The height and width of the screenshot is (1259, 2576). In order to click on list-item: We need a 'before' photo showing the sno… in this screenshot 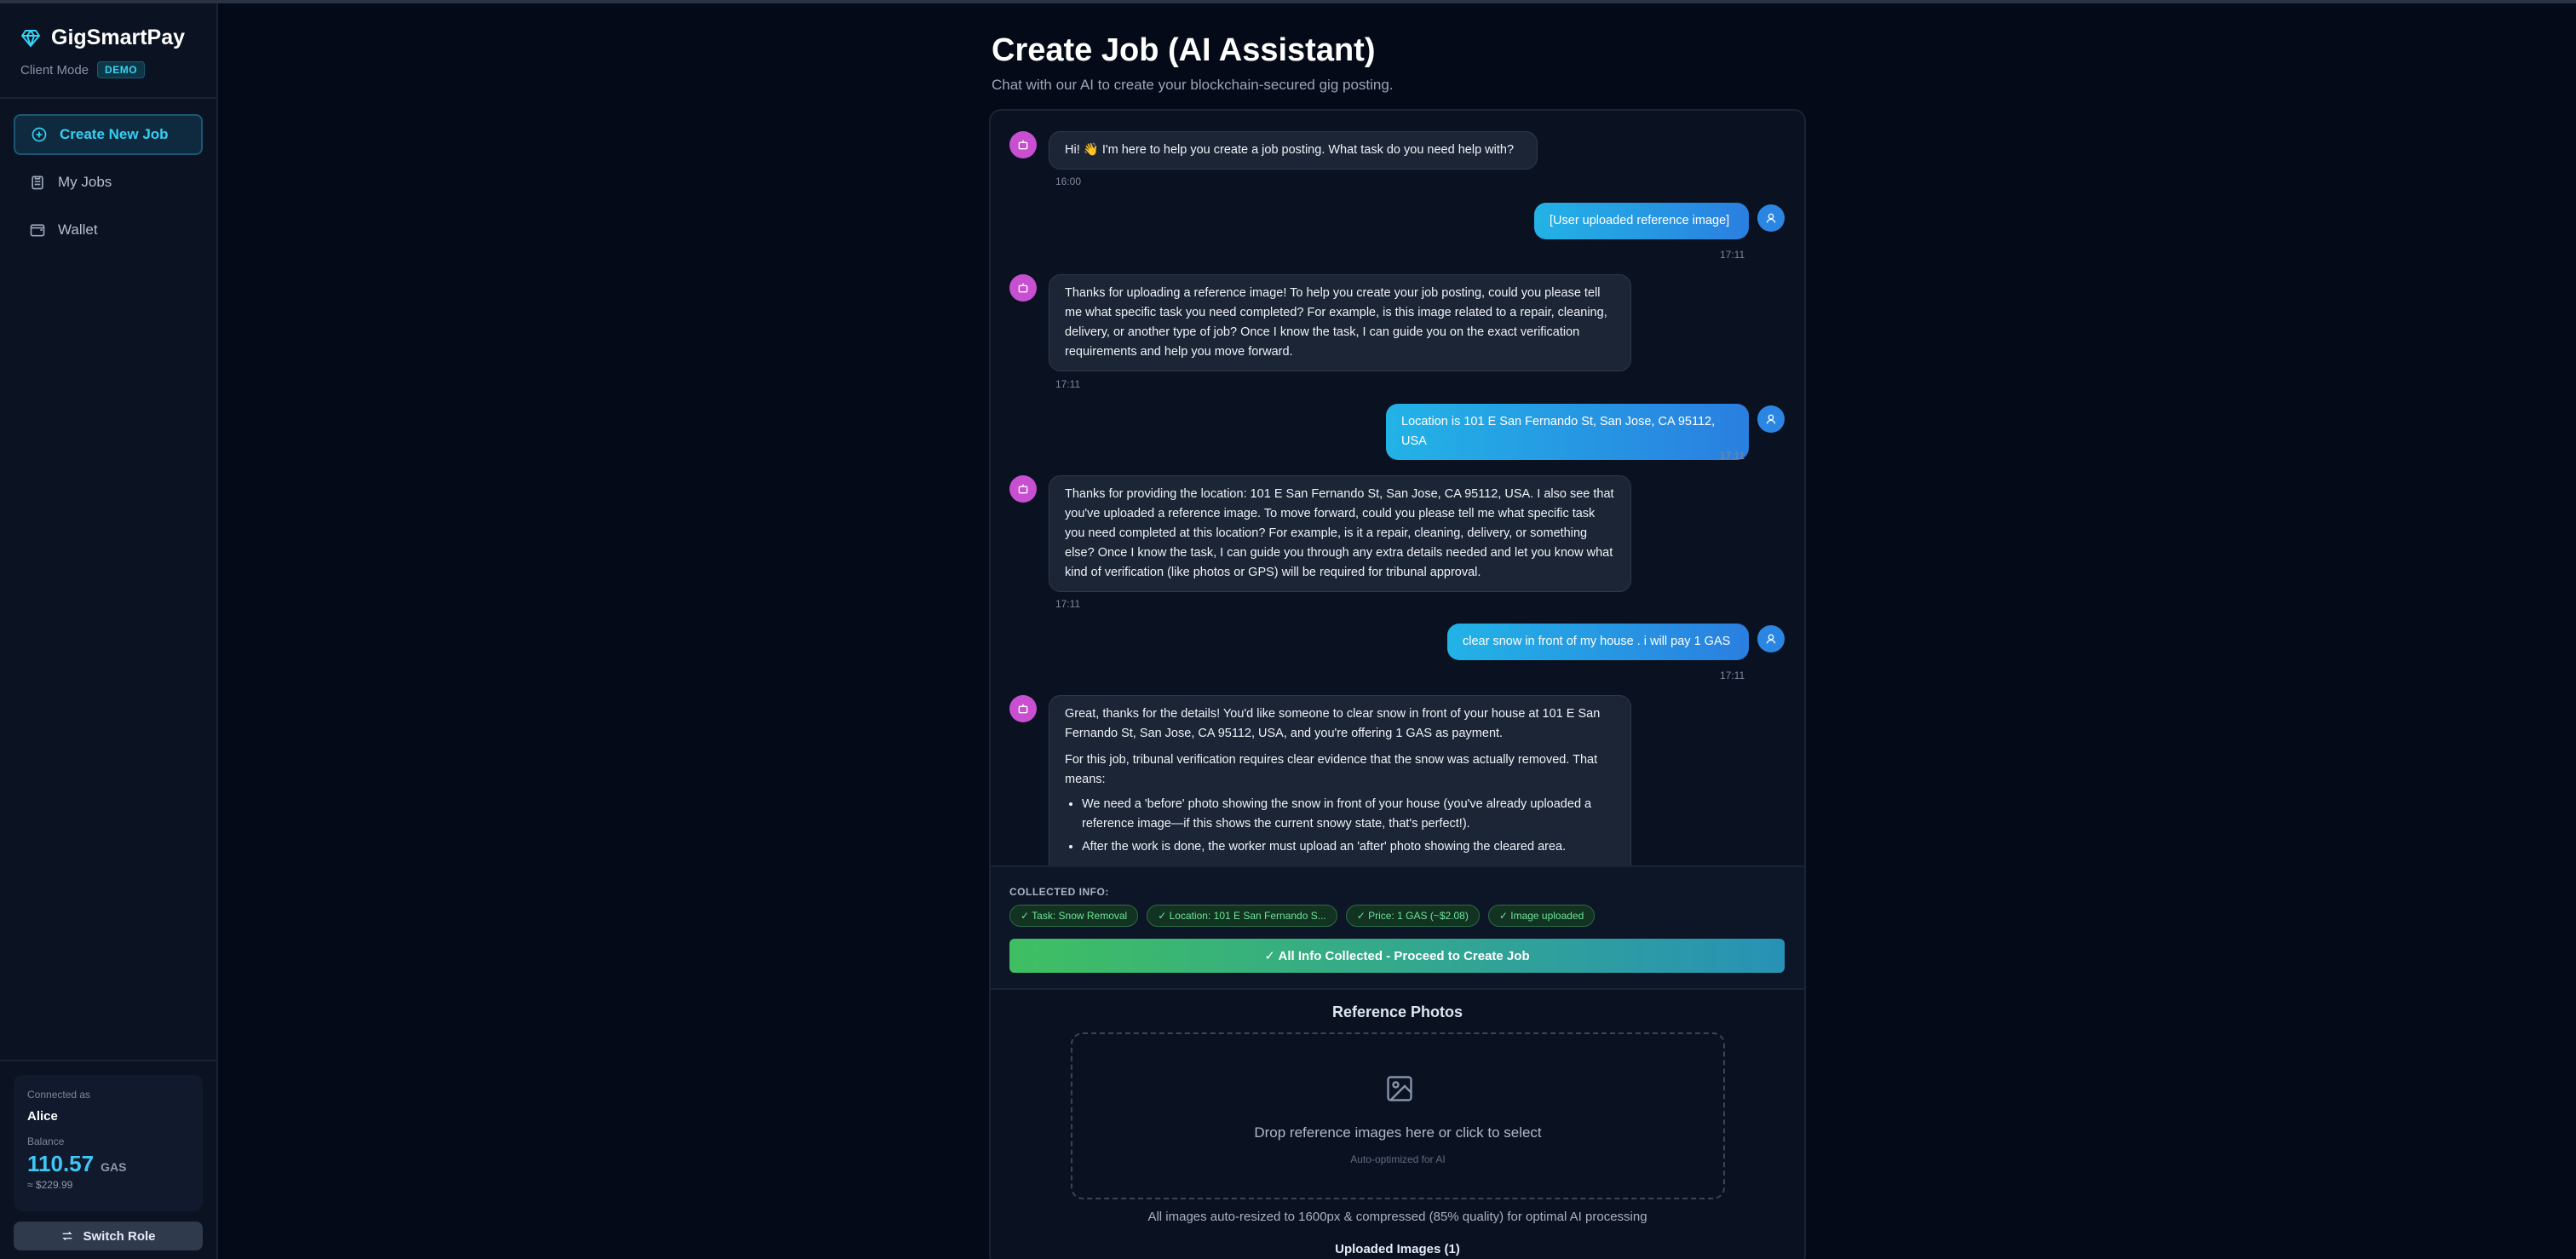, I will do `click(1349, 814)`.